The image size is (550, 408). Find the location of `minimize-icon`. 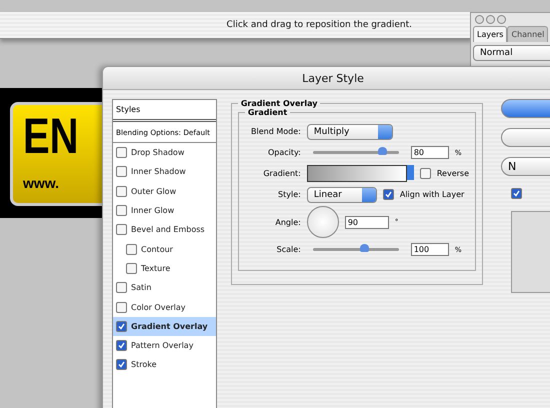

minimize-icon is located at coordinates (490, 19).